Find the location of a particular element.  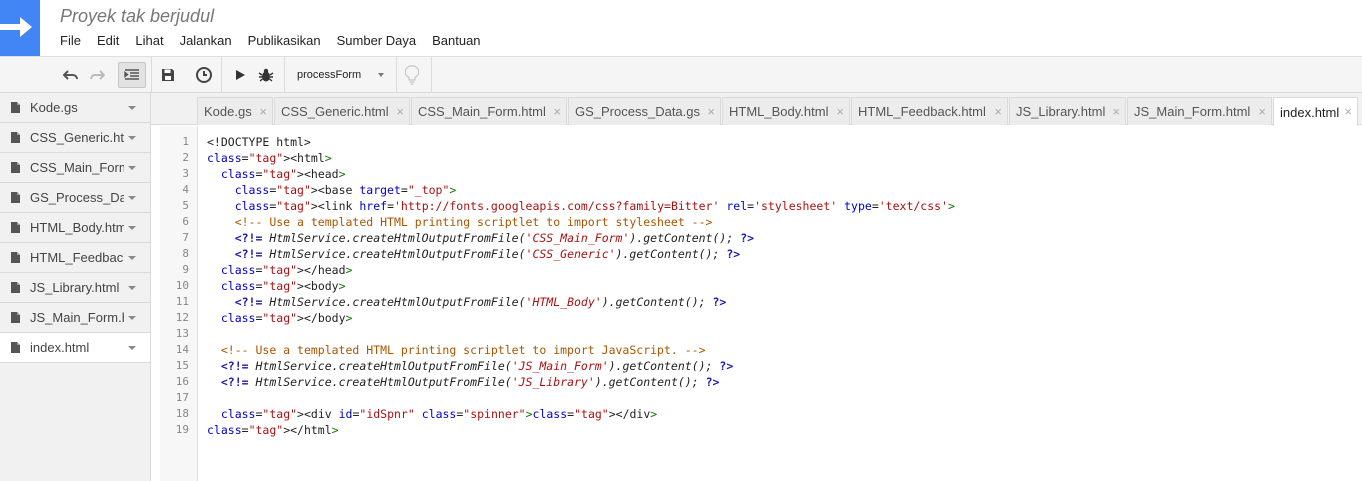

menu-item-jalankan: Jalankan is located at coordinates (206, 40).